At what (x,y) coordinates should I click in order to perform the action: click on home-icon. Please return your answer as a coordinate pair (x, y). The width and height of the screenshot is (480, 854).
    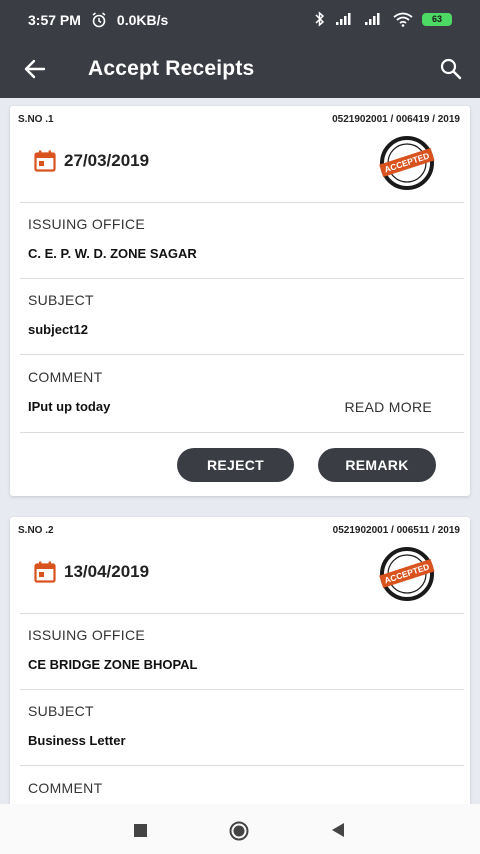
    Looking at the image, I should click on (239, 831).